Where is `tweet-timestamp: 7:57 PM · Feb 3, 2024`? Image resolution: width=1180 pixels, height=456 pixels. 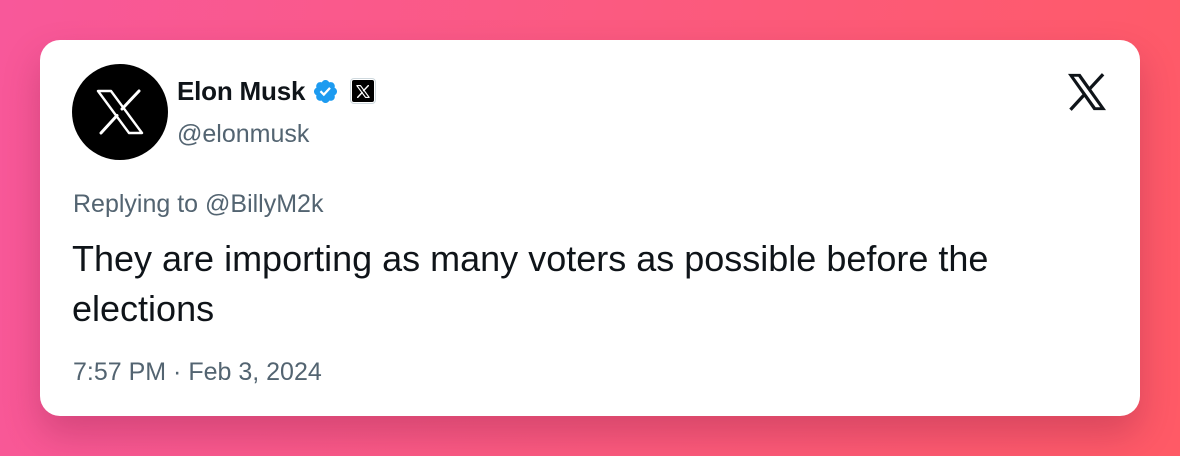
tweet-timestamp: 7:57 PM · Feb 3, 2024 is located at coordinates (197, 372).